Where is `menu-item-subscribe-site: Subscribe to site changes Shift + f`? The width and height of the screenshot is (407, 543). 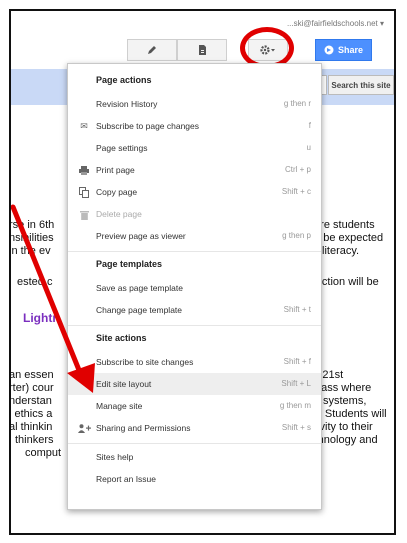 menu-item-subscribe-site: Subscribe to site changes Shift + f is located at coordinates (194, 362).